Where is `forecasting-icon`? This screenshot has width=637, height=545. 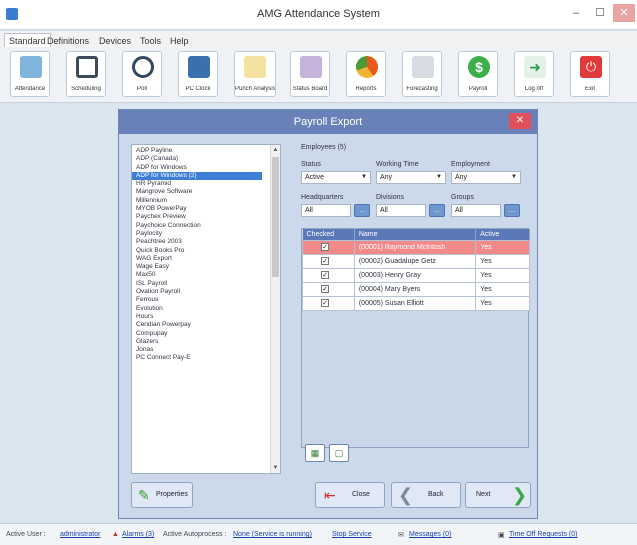
forecasting-icon is located at coordinates (423, 67).